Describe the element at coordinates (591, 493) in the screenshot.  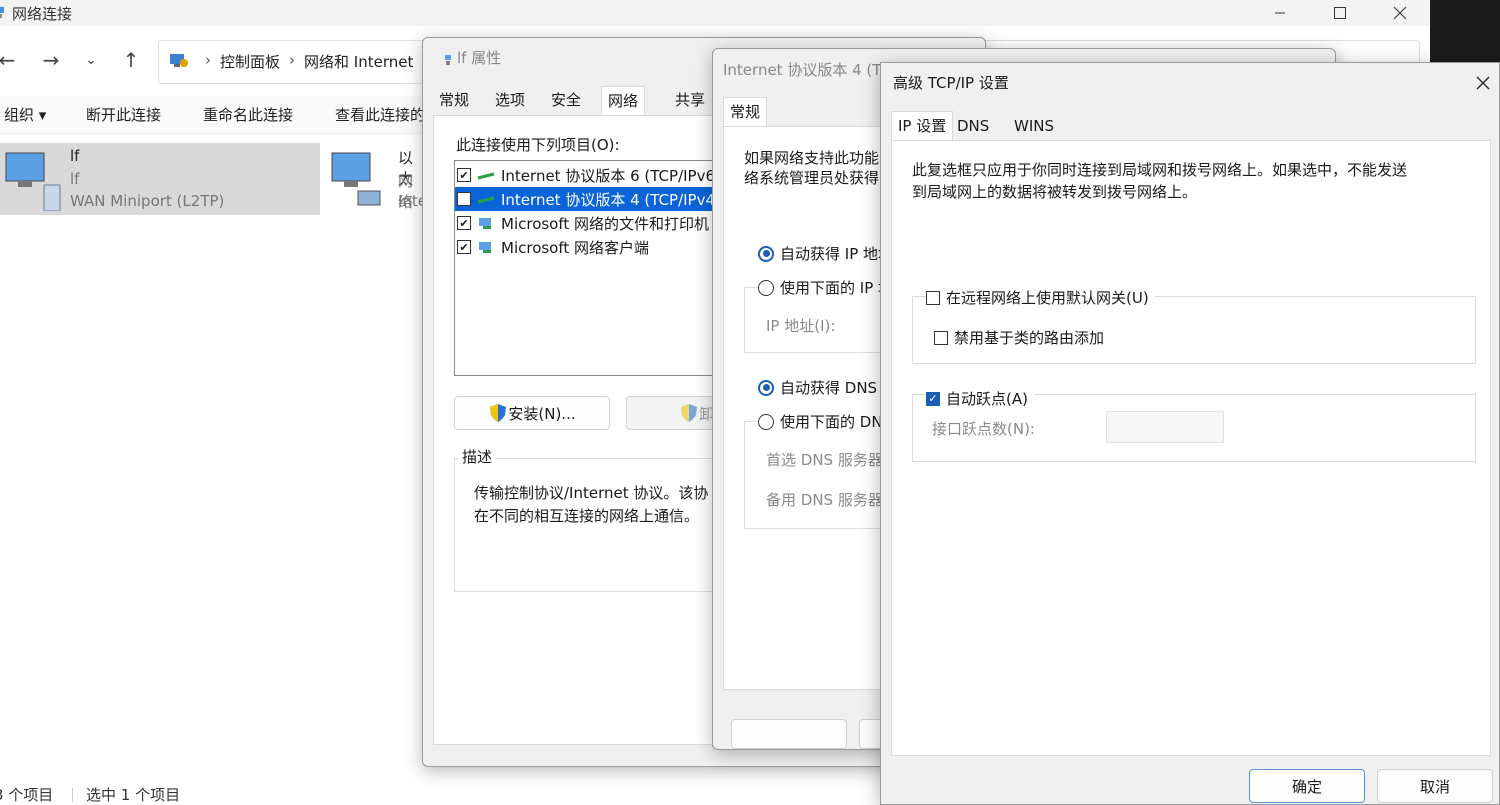
I see `description-line: 传输控制协议/Internet 协议。该协` at that location.